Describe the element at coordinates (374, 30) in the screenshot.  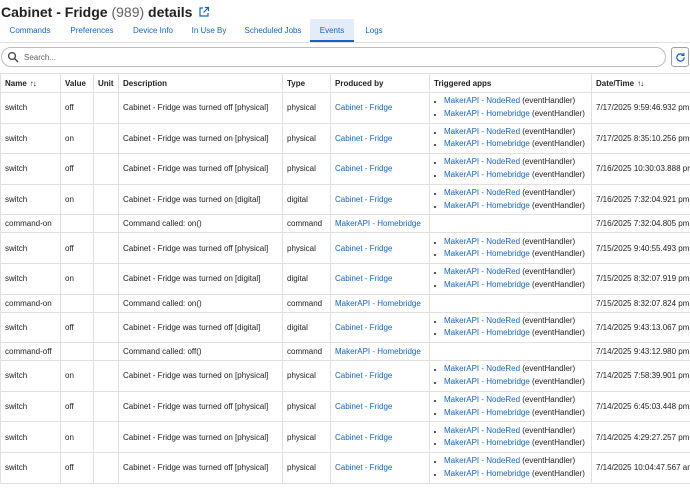
I see `tab-logs: Logs` at that location.